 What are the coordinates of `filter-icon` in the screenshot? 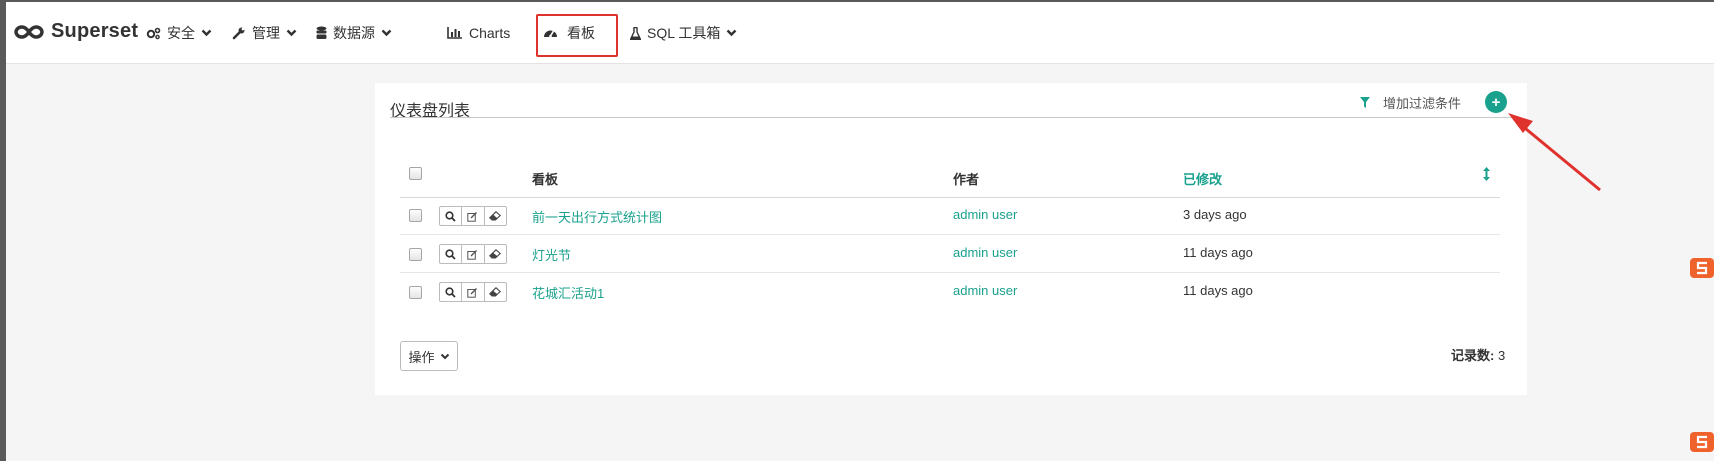 It's located at (1365, 102).